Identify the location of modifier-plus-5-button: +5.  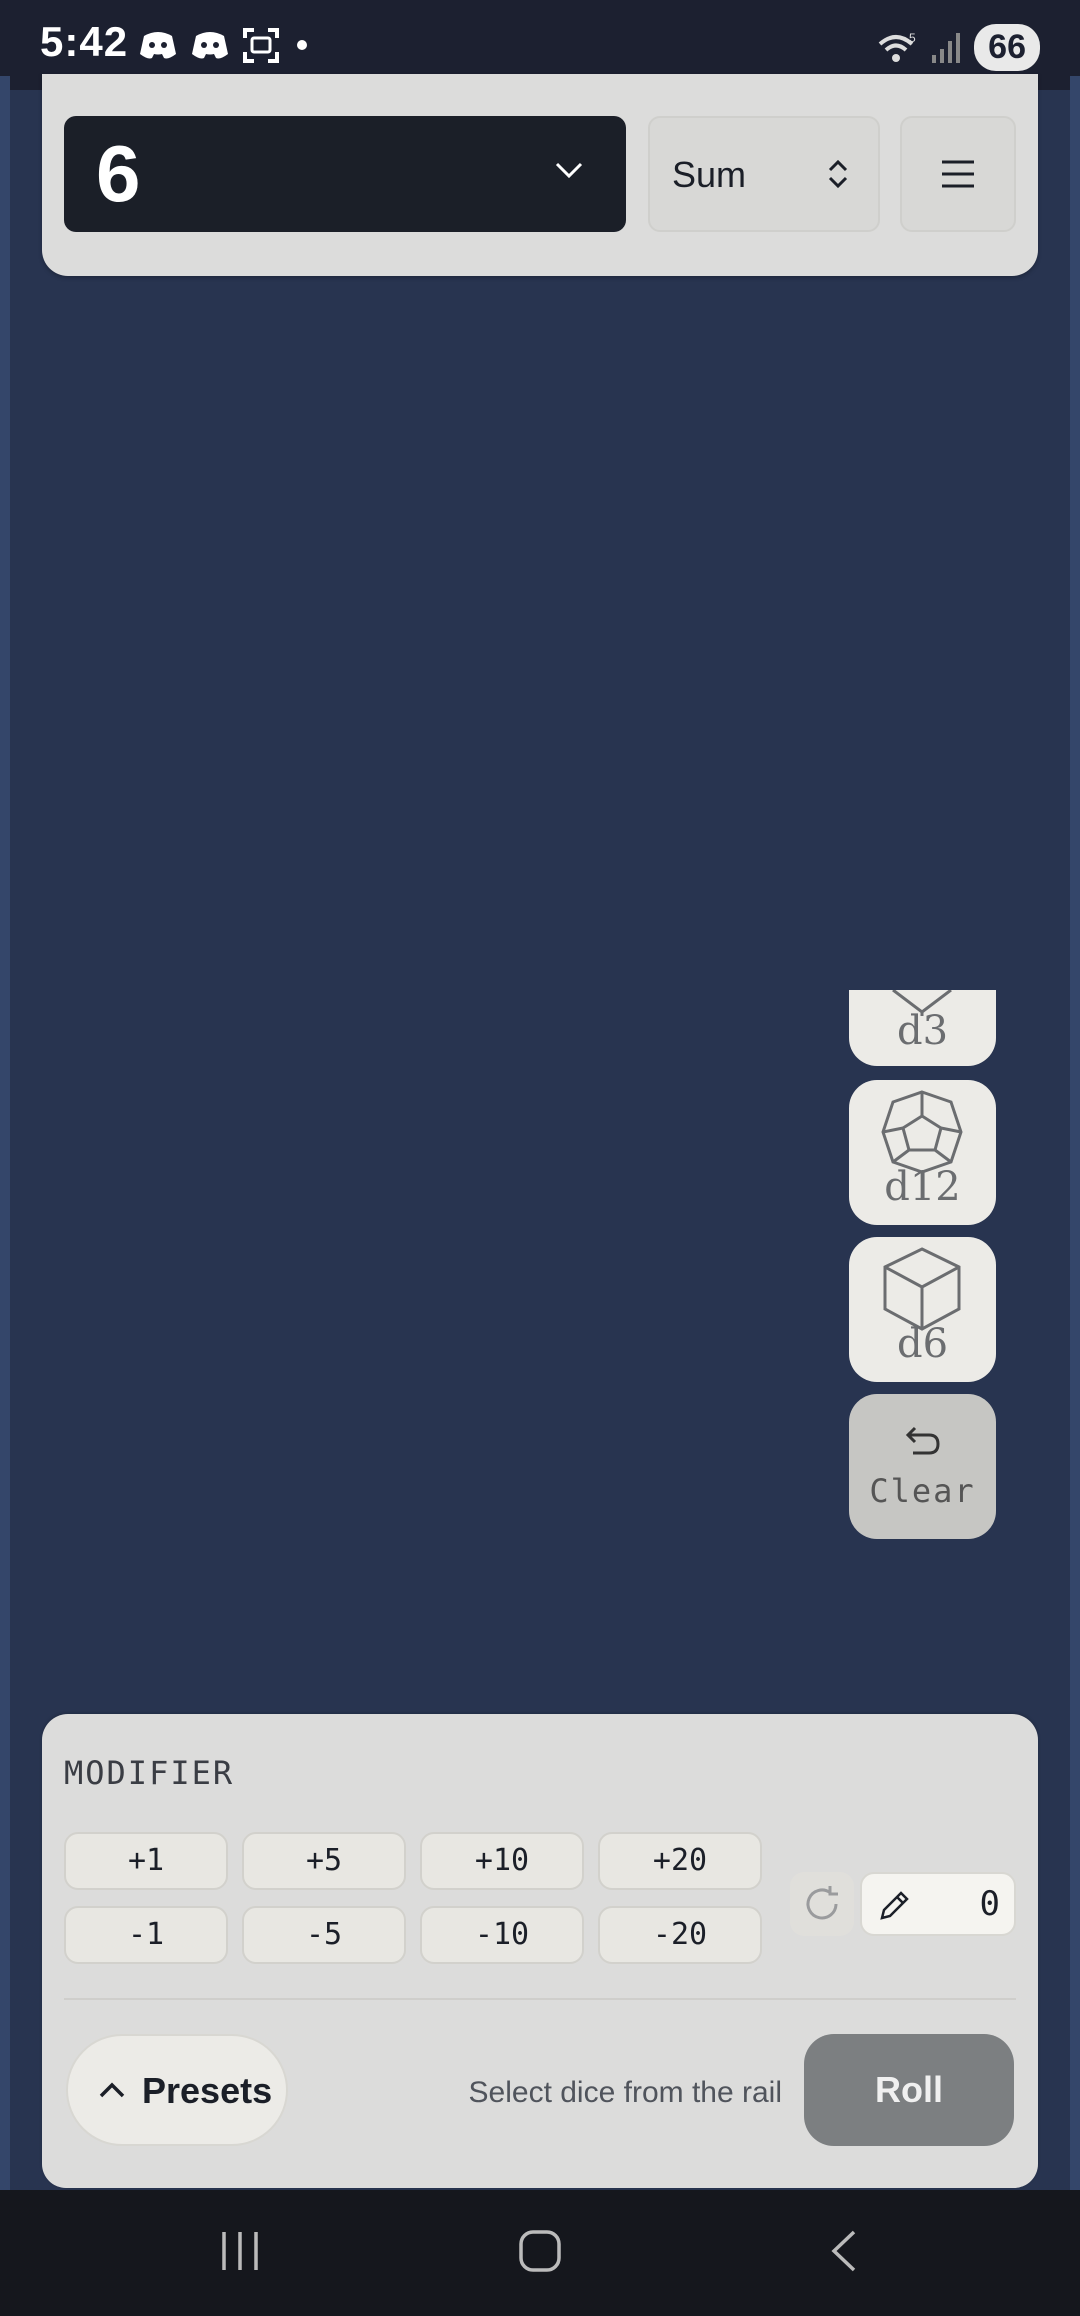
(324, 1861).